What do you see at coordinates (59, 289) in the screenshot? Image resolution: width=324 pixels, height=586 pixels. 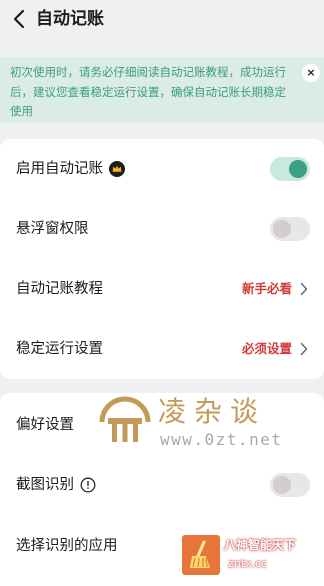 I see `tutorial-label: 自动记账教程` at bounding box center [59, 289].